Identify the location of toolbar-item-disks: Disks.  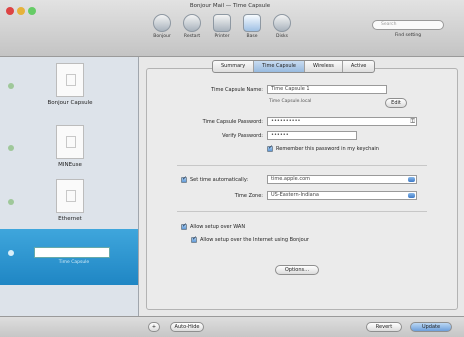
(282, 26).